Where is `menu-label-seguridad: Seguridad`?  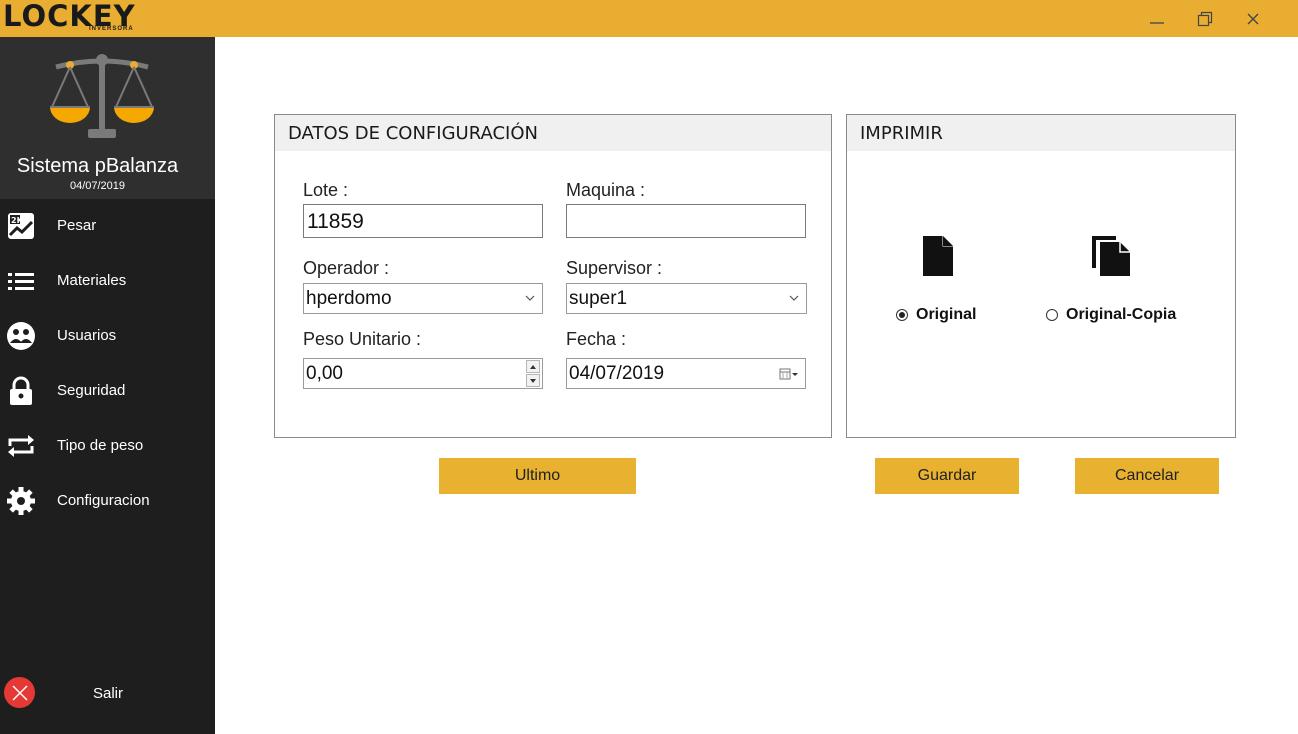
menu-label-seguridad: Seguridad is located at coordinates (91, 390).